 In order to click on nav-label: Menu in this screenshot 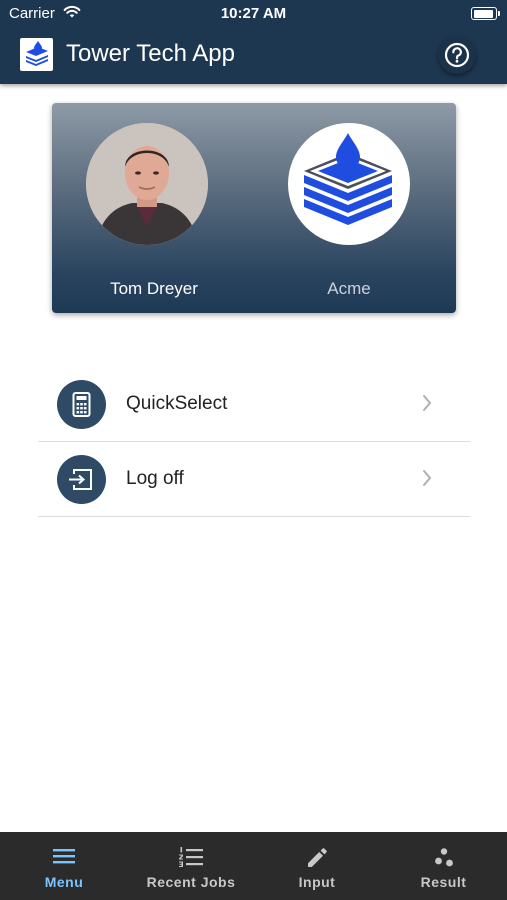, I will do `click(64, 882)`.